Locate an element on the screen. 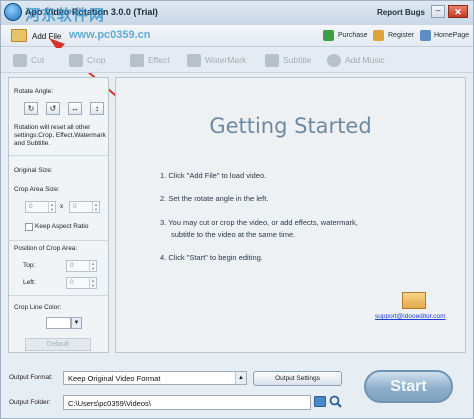 Image resolution: width=474 pixels, height=419 pixels. output-format-label: Output Format: is located at coordinates (31, 377).